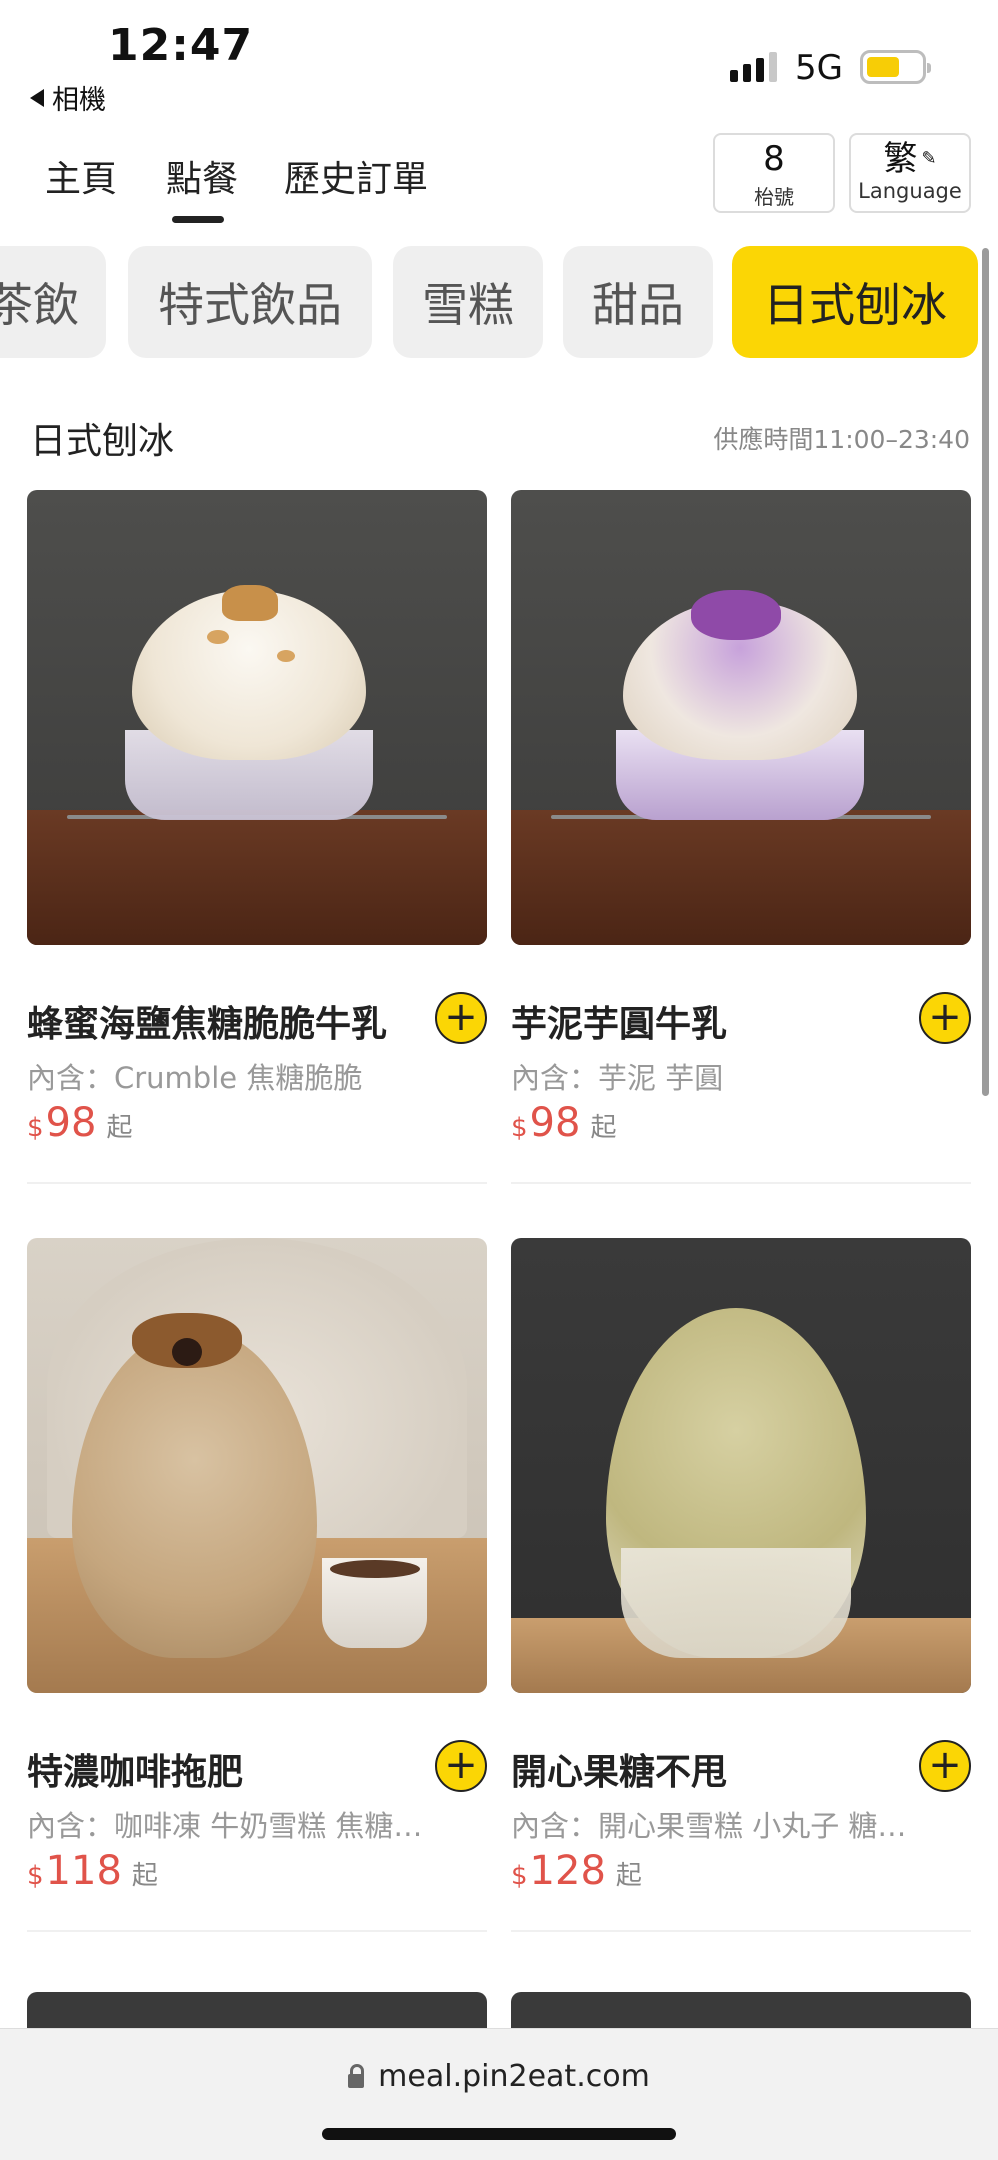 This screenshot has width=998, height=2160. I want to click on product-name: 芋泥芋圓牛乳, so click(619, 1024).